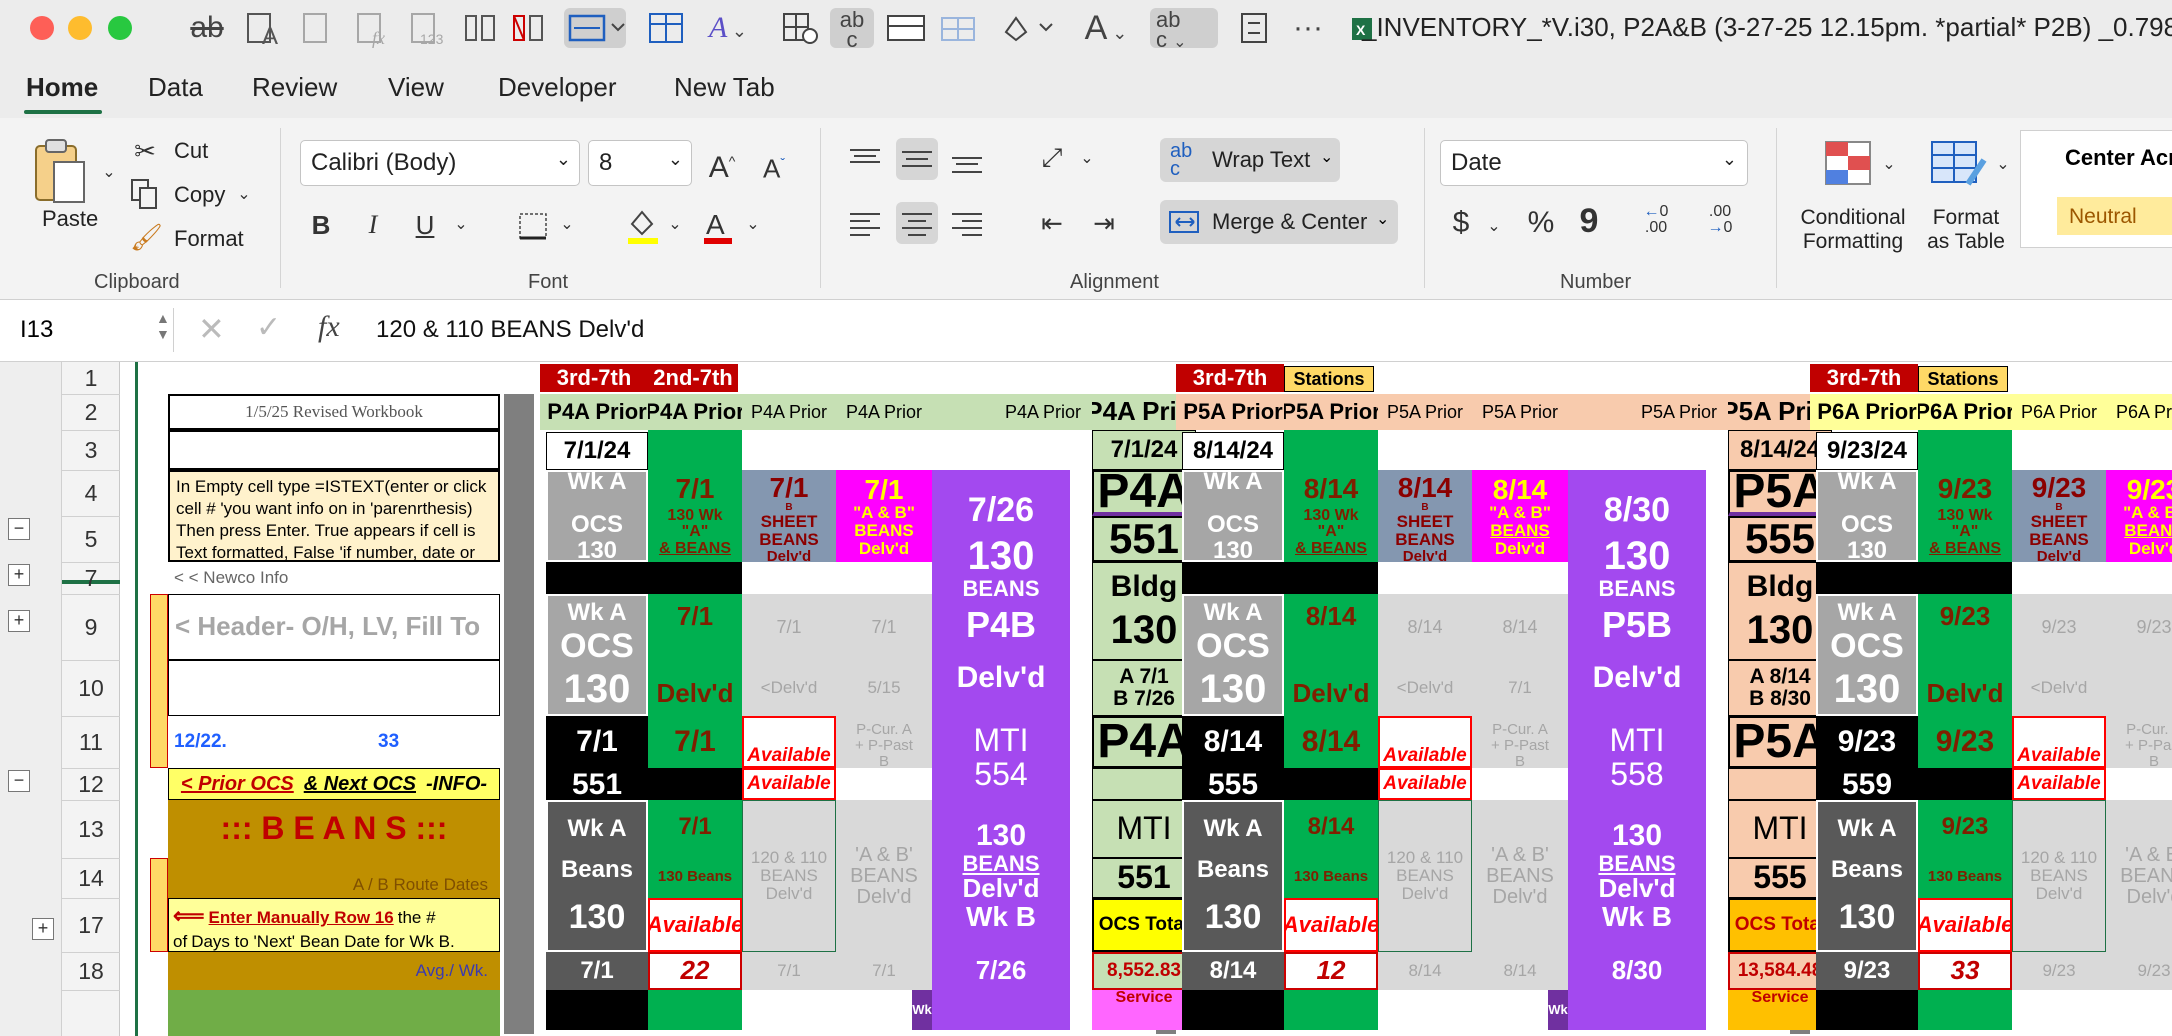 The width and height of the screenshot is (2172, 1036). What do you see at coordinates (1637, 758) in the screenshot?
I see `mti-cell: MTI 558` at bounding box center [1637, 758].